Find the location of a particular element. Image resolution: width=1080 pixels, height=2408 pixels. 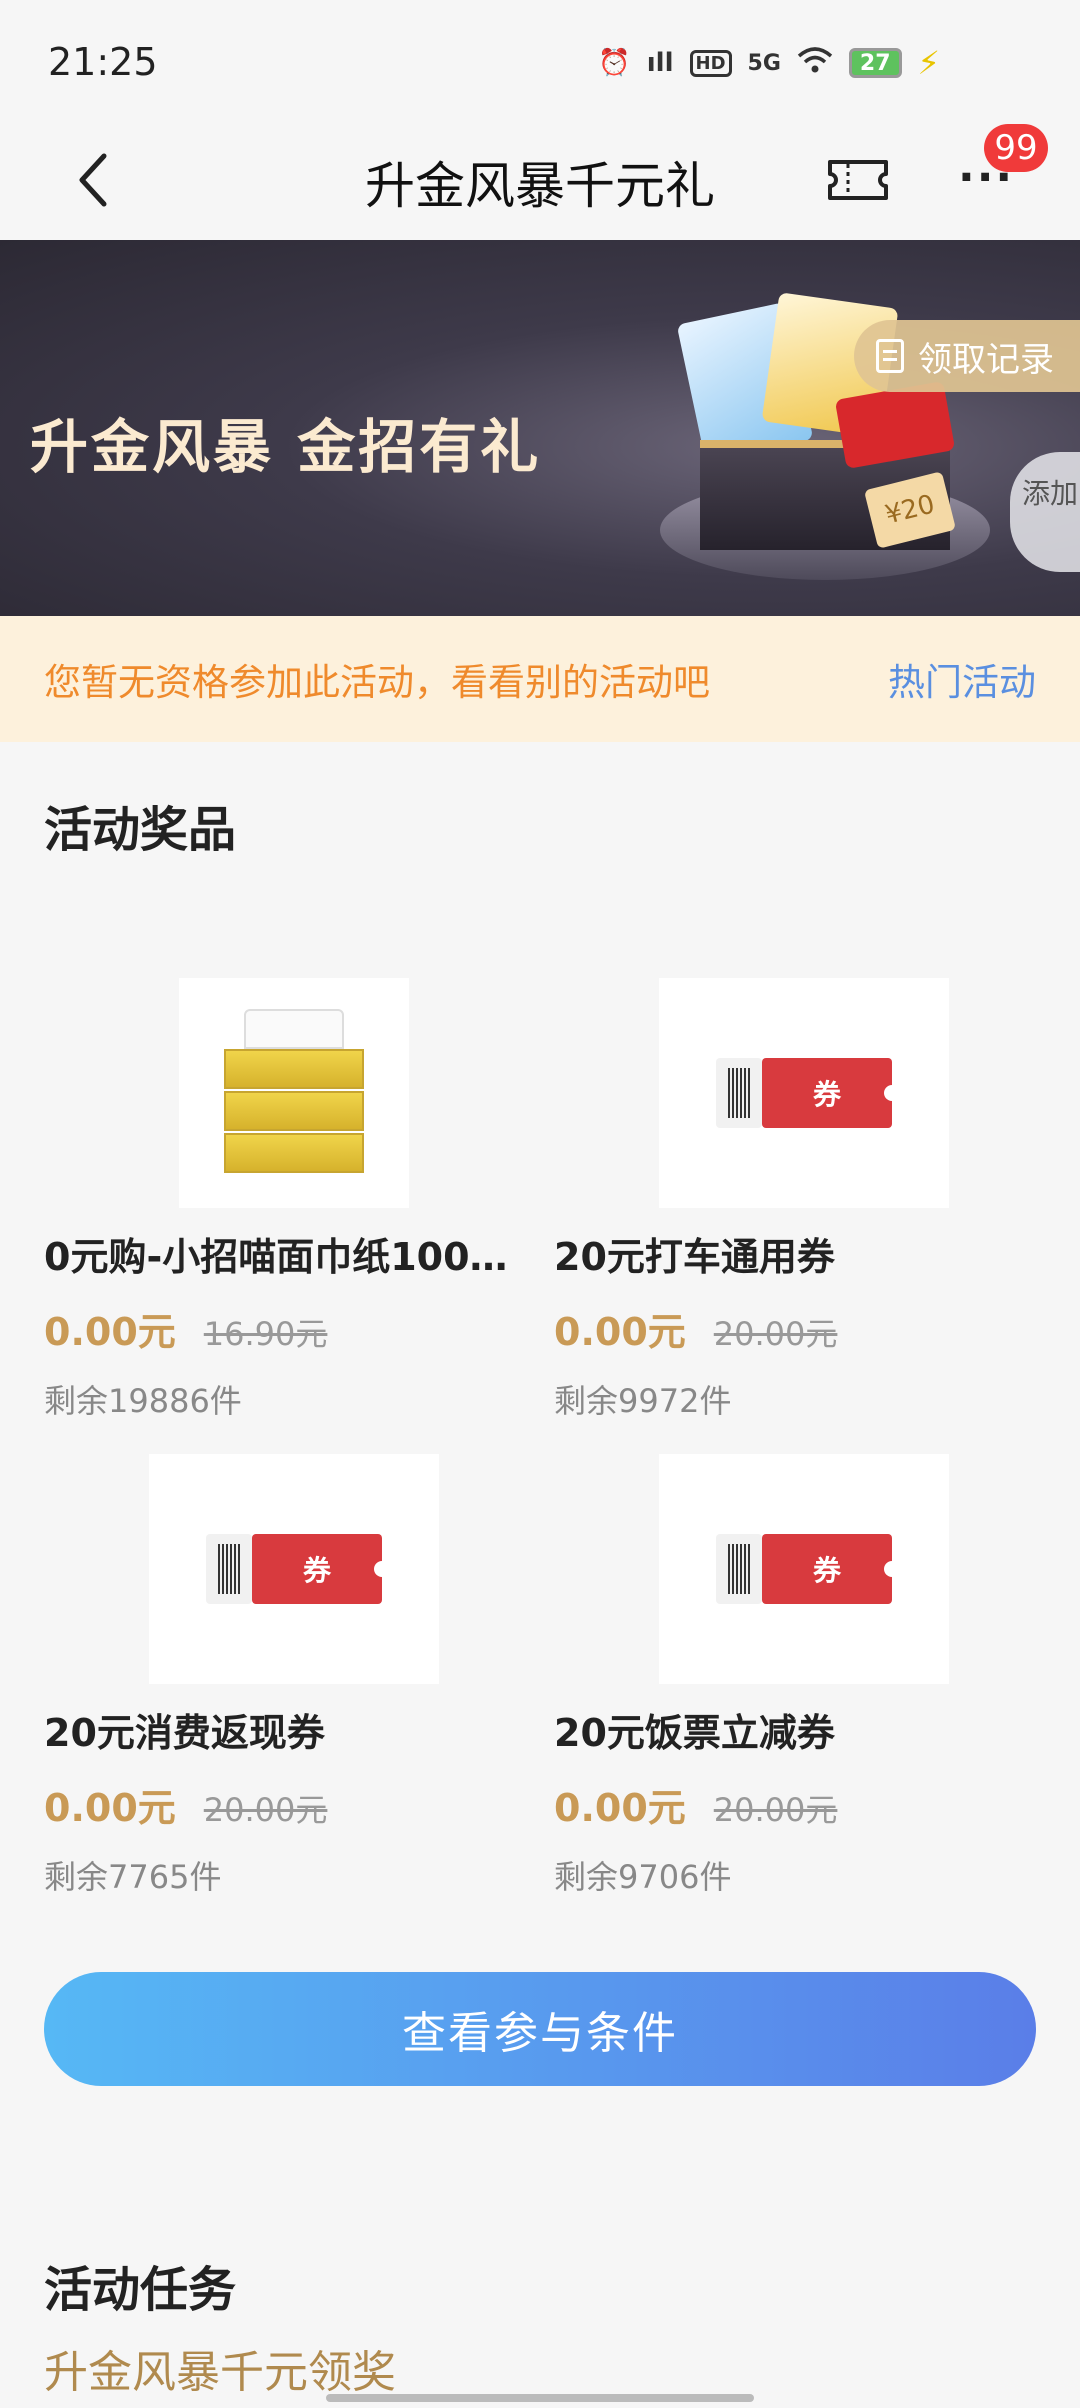

status-bar: 21:25 ⏰ ıll HD 5G 27 ⚡ is located at coordinates (540, 60).